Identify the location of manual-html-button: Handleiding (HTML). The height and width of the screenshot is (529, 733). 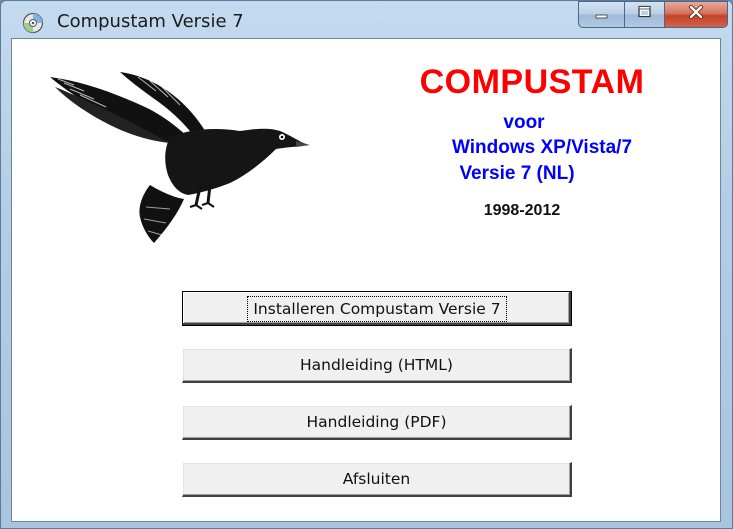
(377, 365).